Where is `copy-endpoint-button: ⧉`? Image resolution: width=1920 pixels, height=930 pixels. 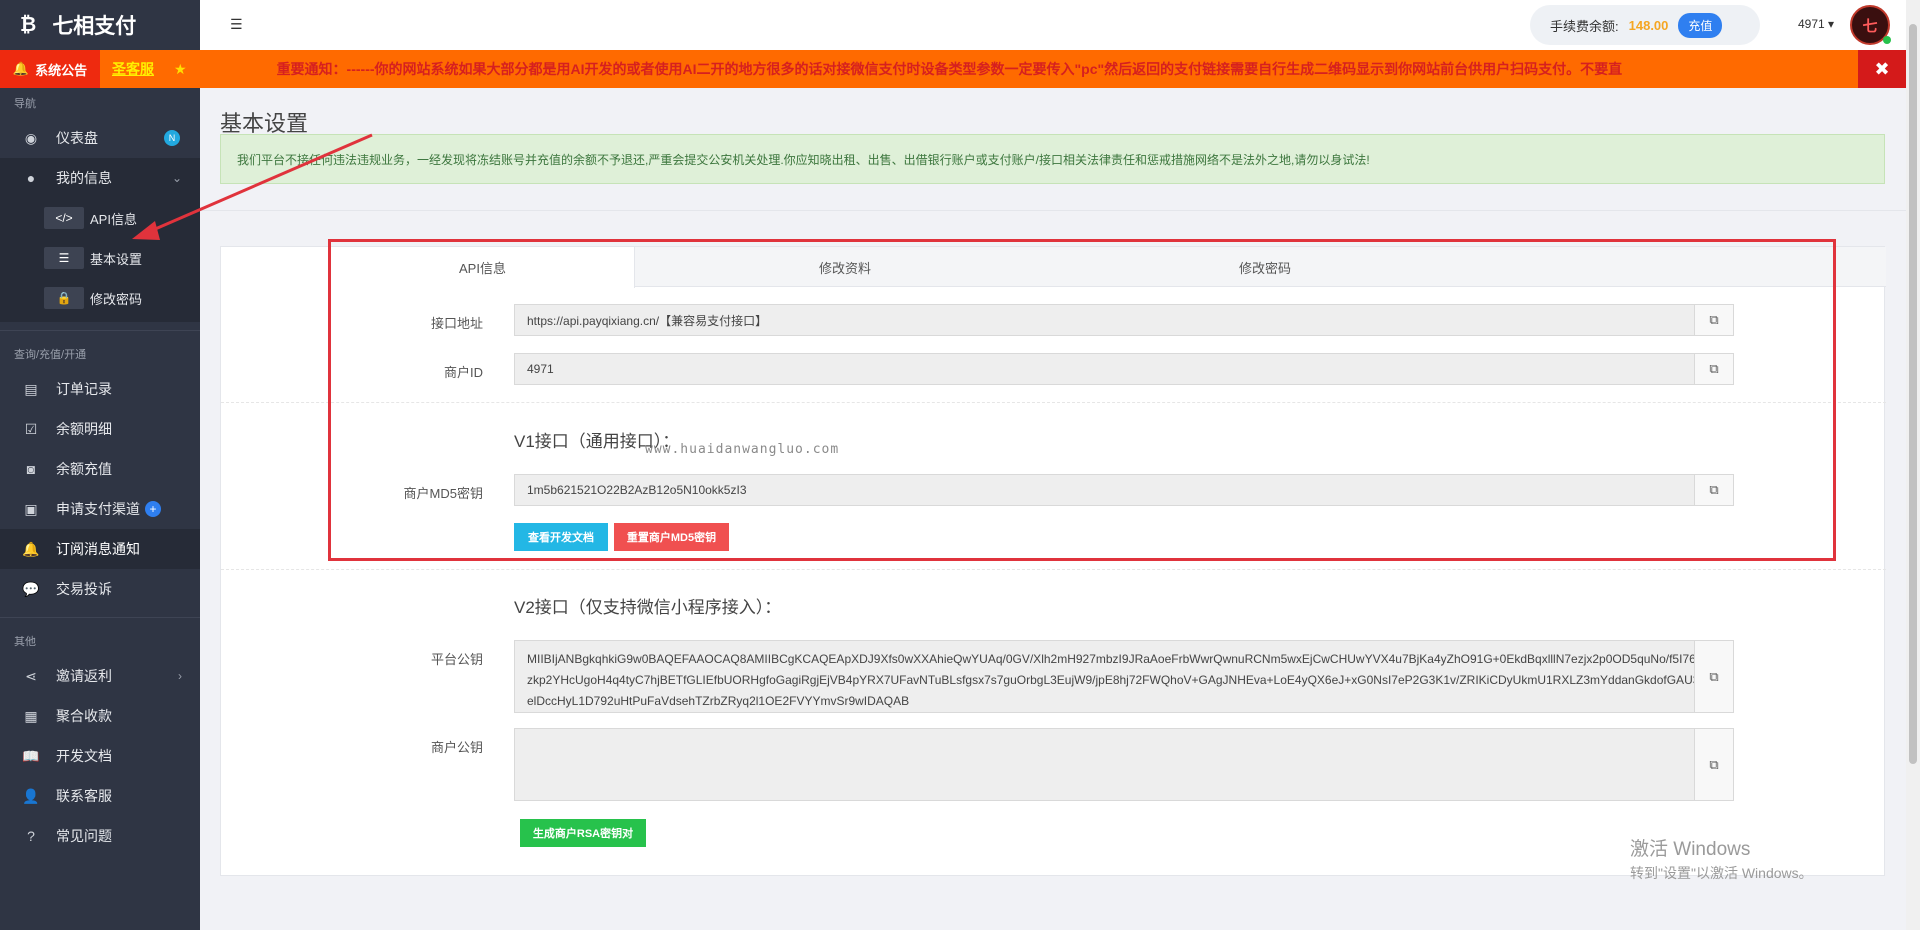 copy-endpoint-button: ⧉ is located at coordinates (1714, 320).